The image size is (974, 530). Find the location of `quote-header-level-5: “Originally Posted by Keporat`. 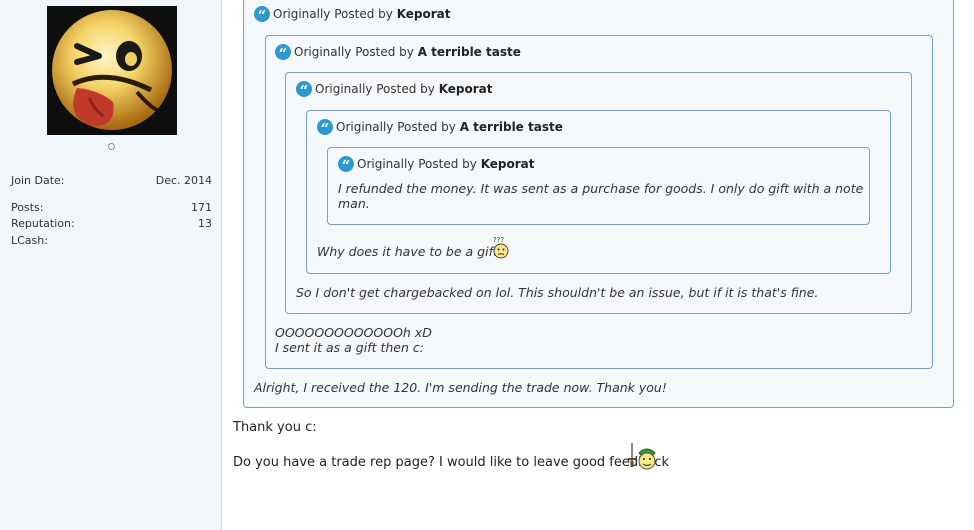

quote-header-level-5: “Originally Posted by Keporat is located at coordinates (436, 164).